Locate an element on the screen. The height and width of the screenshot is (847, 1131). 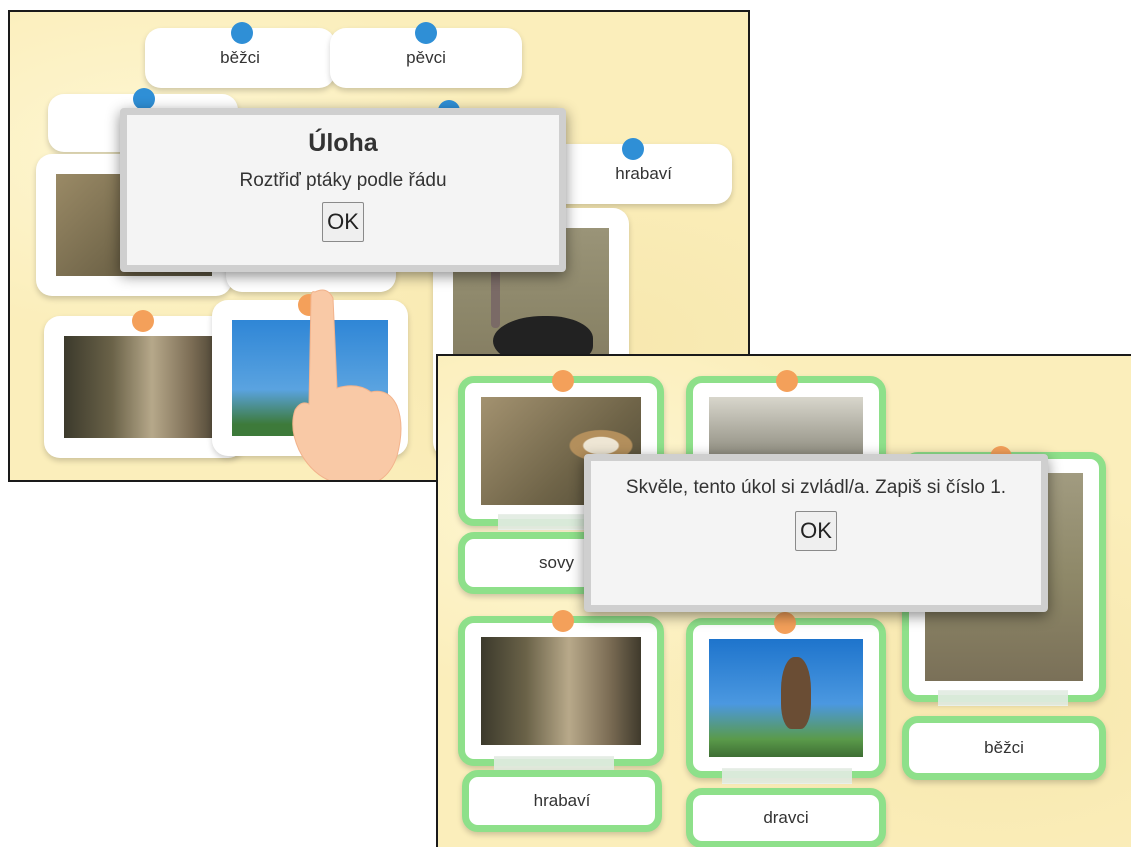
task-dialog: Úloha Roztřiď ptáky podle řádu OK is located at coordinates (343, 190).